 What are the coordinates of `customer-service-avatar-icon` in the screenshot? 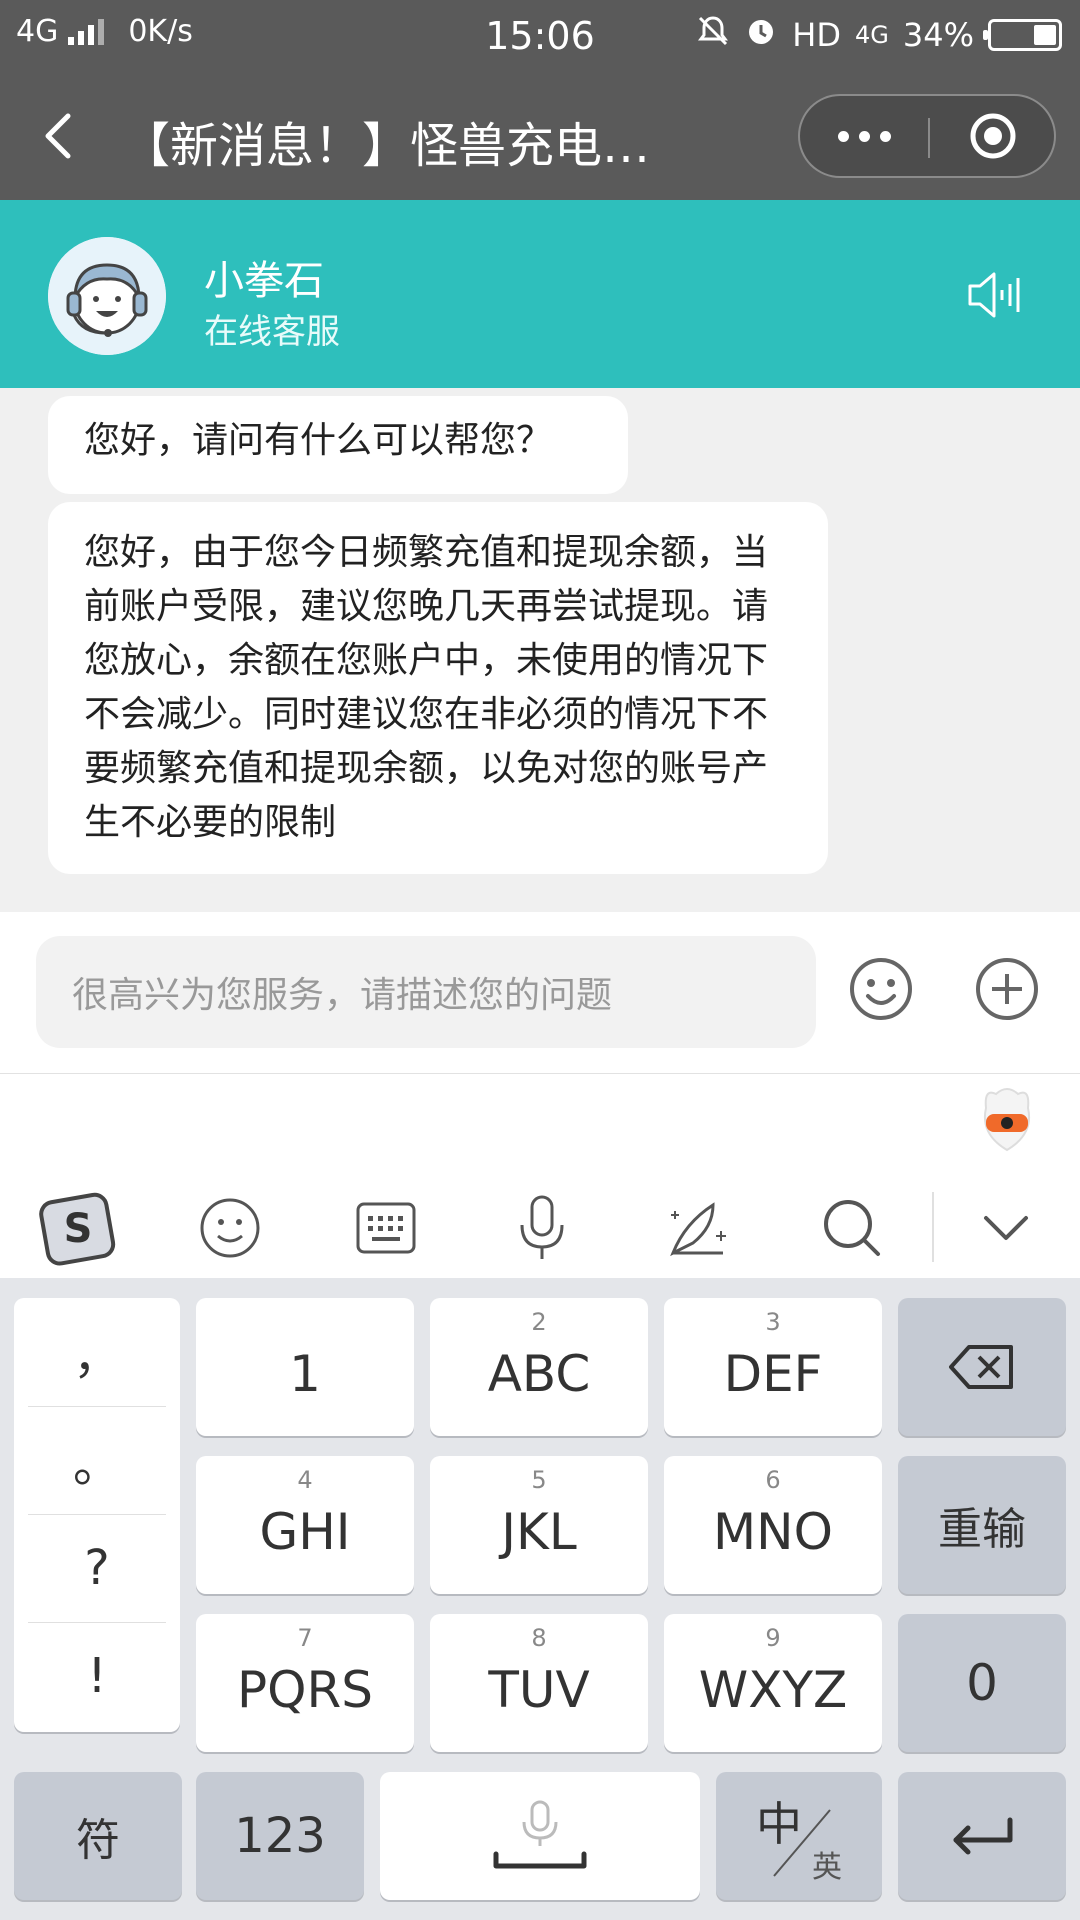 It's located at (107, 296).